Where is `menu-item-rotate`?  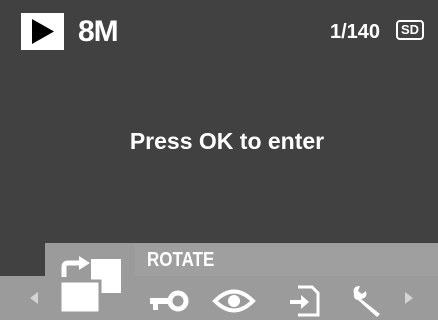 menu-item-rotate is located at coordinates (90, 281).